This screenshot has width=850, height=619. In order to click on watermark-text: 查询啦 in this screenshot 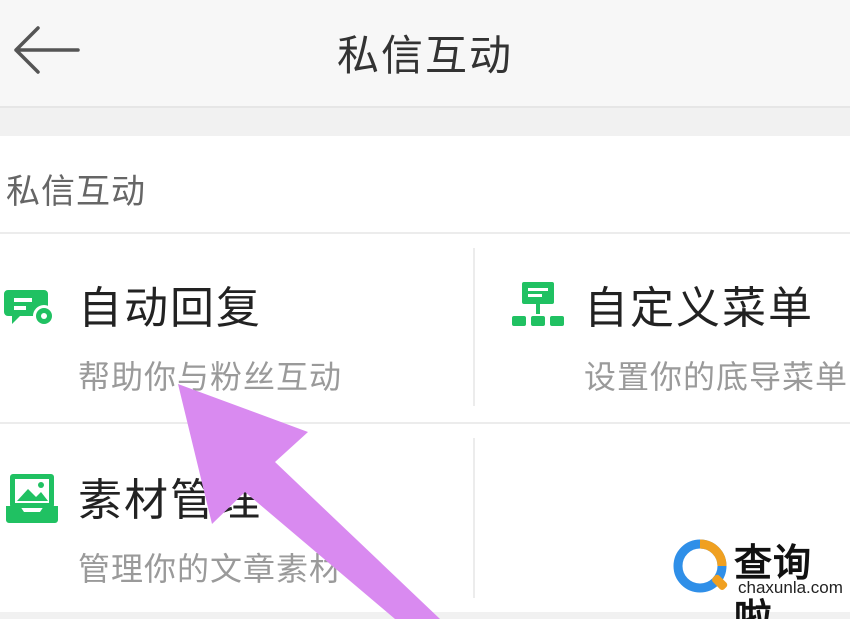, I will do `click(773, 580)`.